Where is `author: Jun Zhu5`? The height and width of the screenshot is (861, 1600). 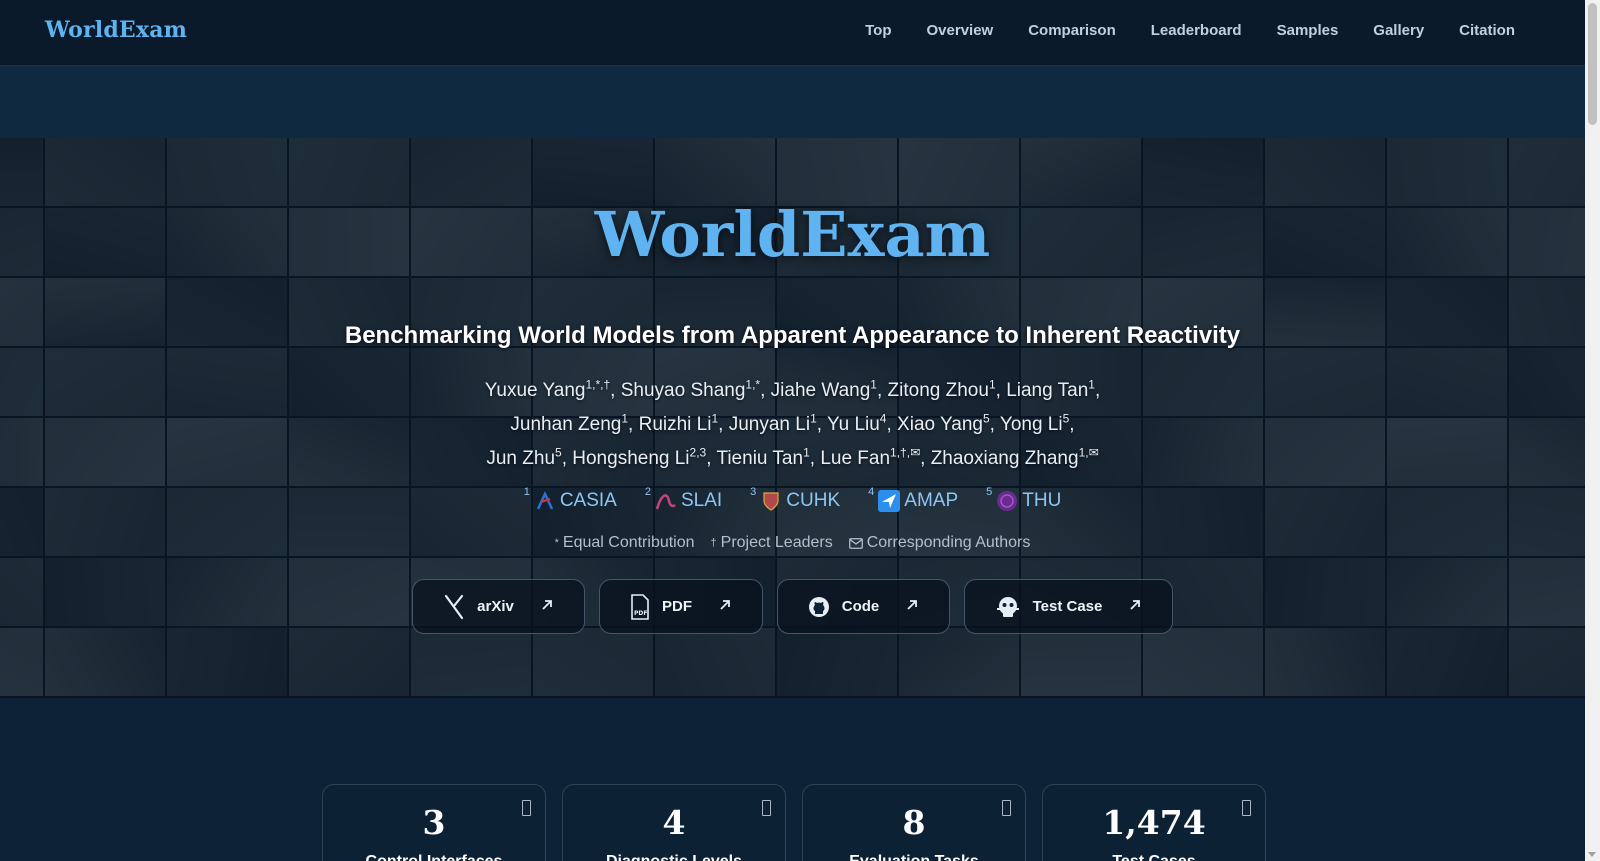
author: Jun Zhu5 is located at coordinates (524, 457).